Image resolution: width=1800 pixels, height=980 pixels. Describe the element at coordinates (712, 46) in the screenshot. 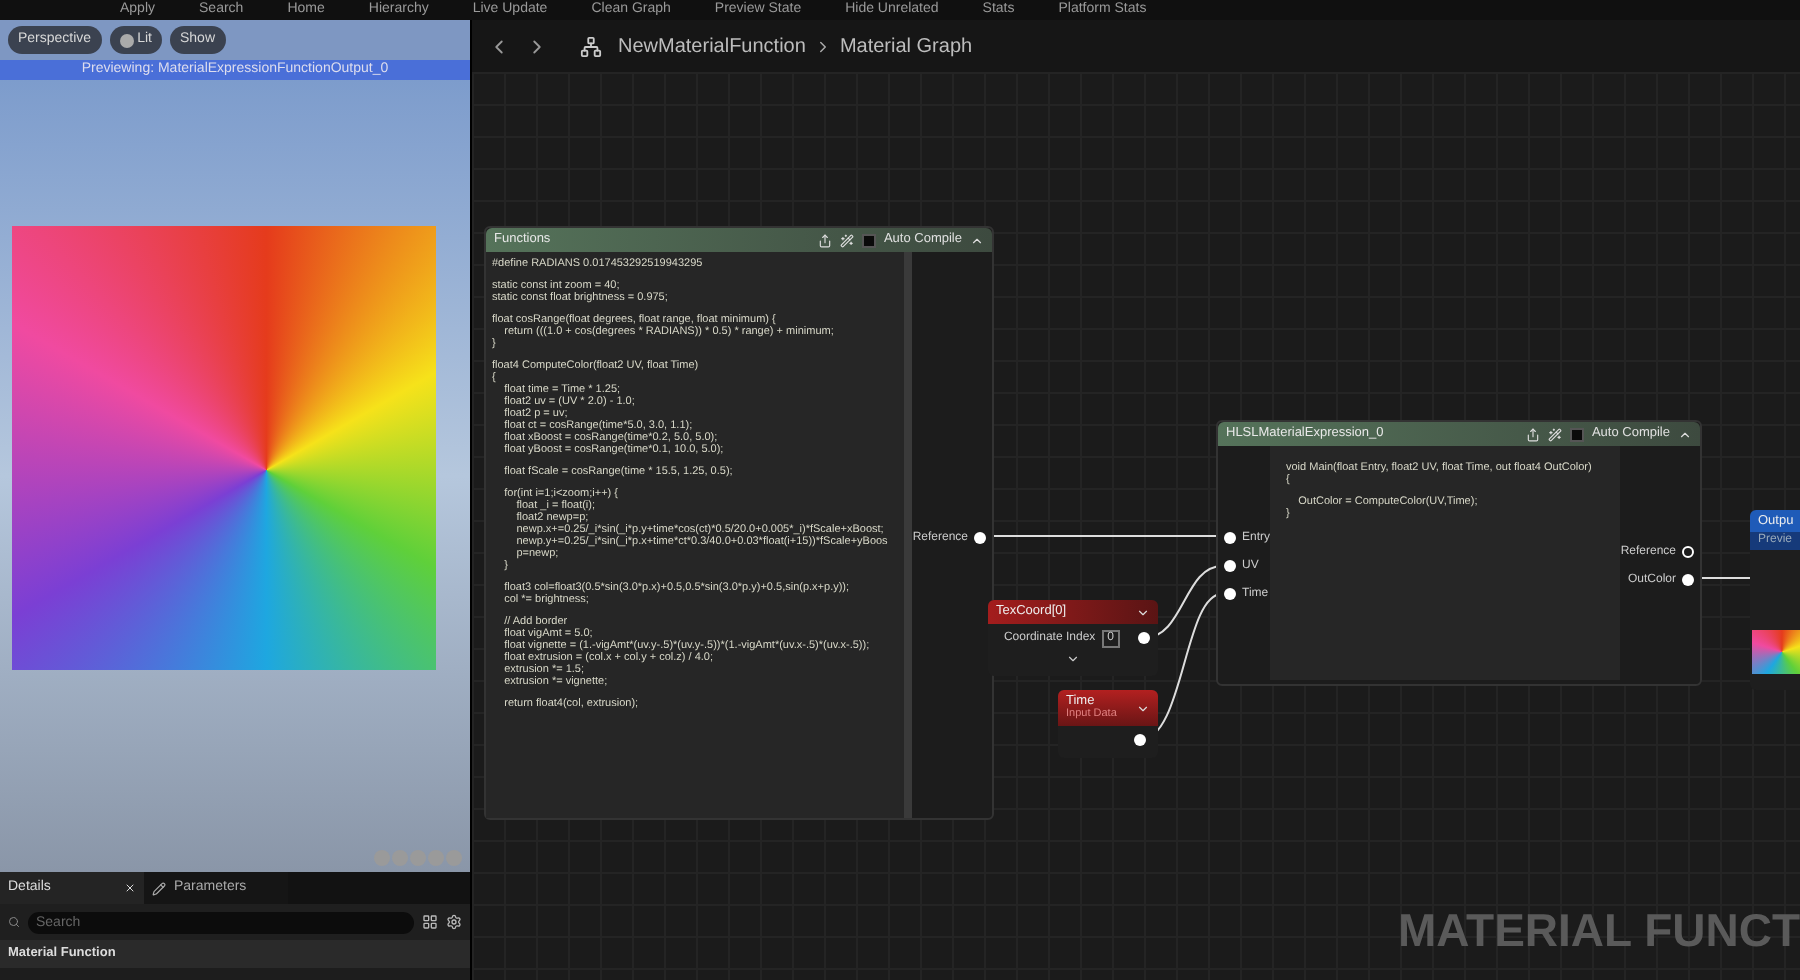

I see `breadcrumb-link: NewMaterialFunction` at that location.